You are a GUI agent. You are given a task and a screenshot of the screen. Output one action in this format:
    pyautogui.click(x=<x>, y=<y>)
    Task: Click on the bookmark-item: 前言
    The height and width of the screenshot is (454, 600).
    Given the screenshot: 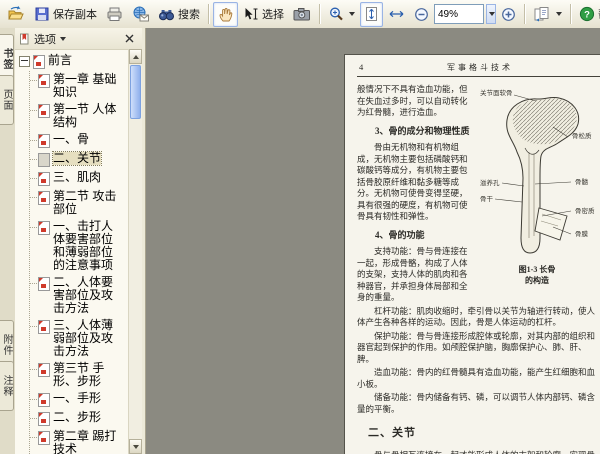 What is the action you would take?
    pyautogui.click(x=74, y=61)
    